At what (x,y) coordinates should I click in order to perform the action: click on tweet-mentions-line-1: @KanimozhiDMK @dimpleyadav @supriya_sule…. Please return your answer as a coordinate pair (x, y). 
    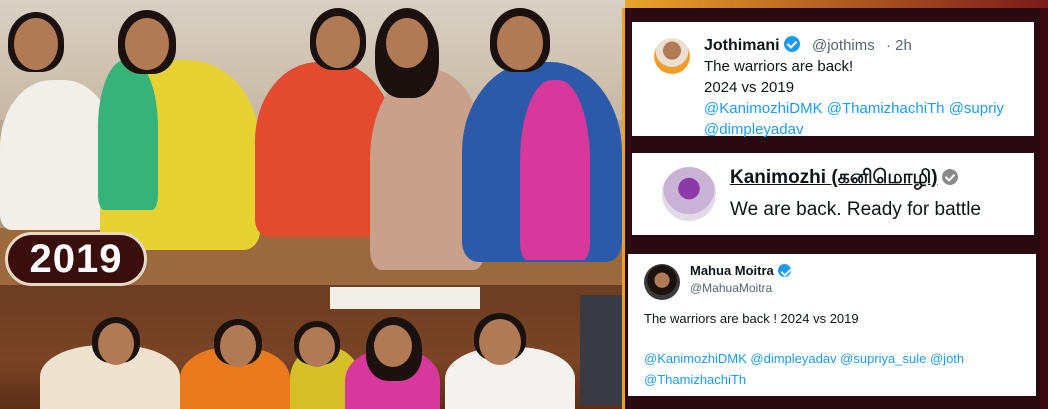
    Looking at the image, I should click on (804, 358).